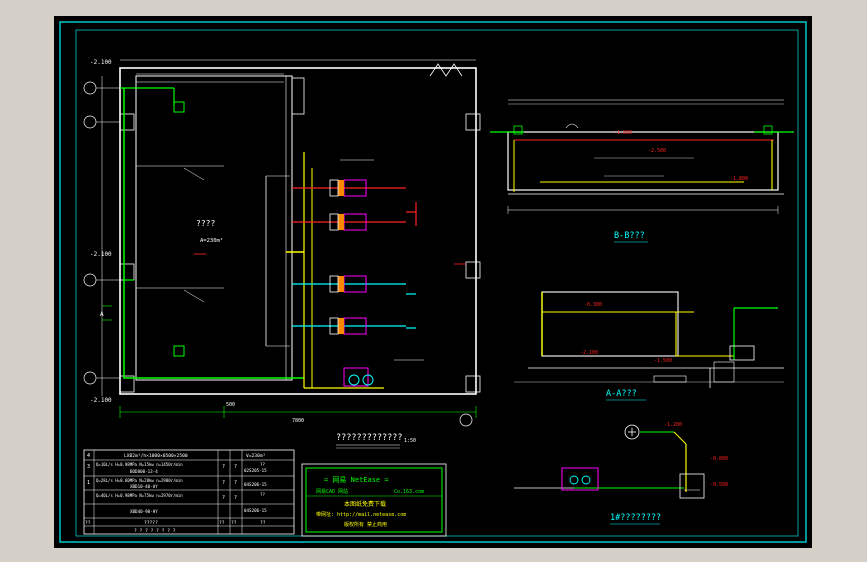 This screenshot has height=562, width=867. Describe the element at coordinates (263, 494) in the screenshot. I see `table-row-6-remark: ??` at that location.